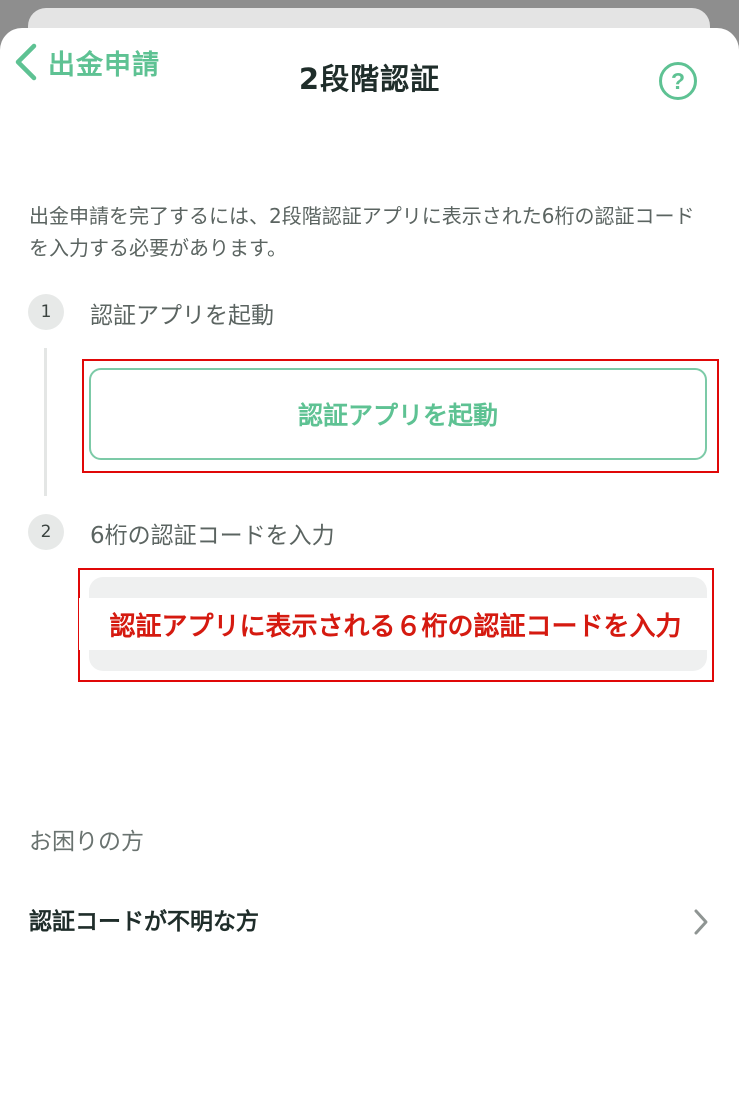 This screenshot has height=1111, width=739. I want to click on chevron-right-icon, so click(701, 924).